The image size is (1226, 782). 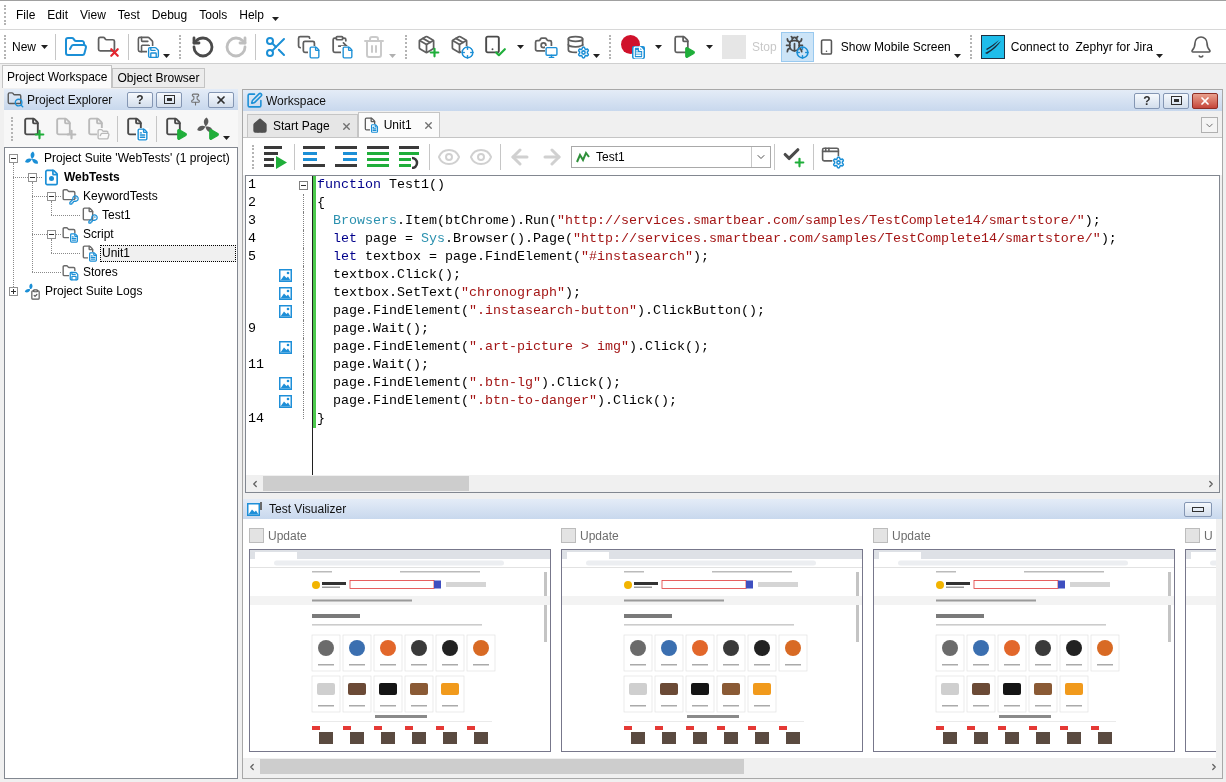 What do you see at coordinates (93, 15) in the screenshot?
I see `menu-item: View` at bounding box center [93, 15].